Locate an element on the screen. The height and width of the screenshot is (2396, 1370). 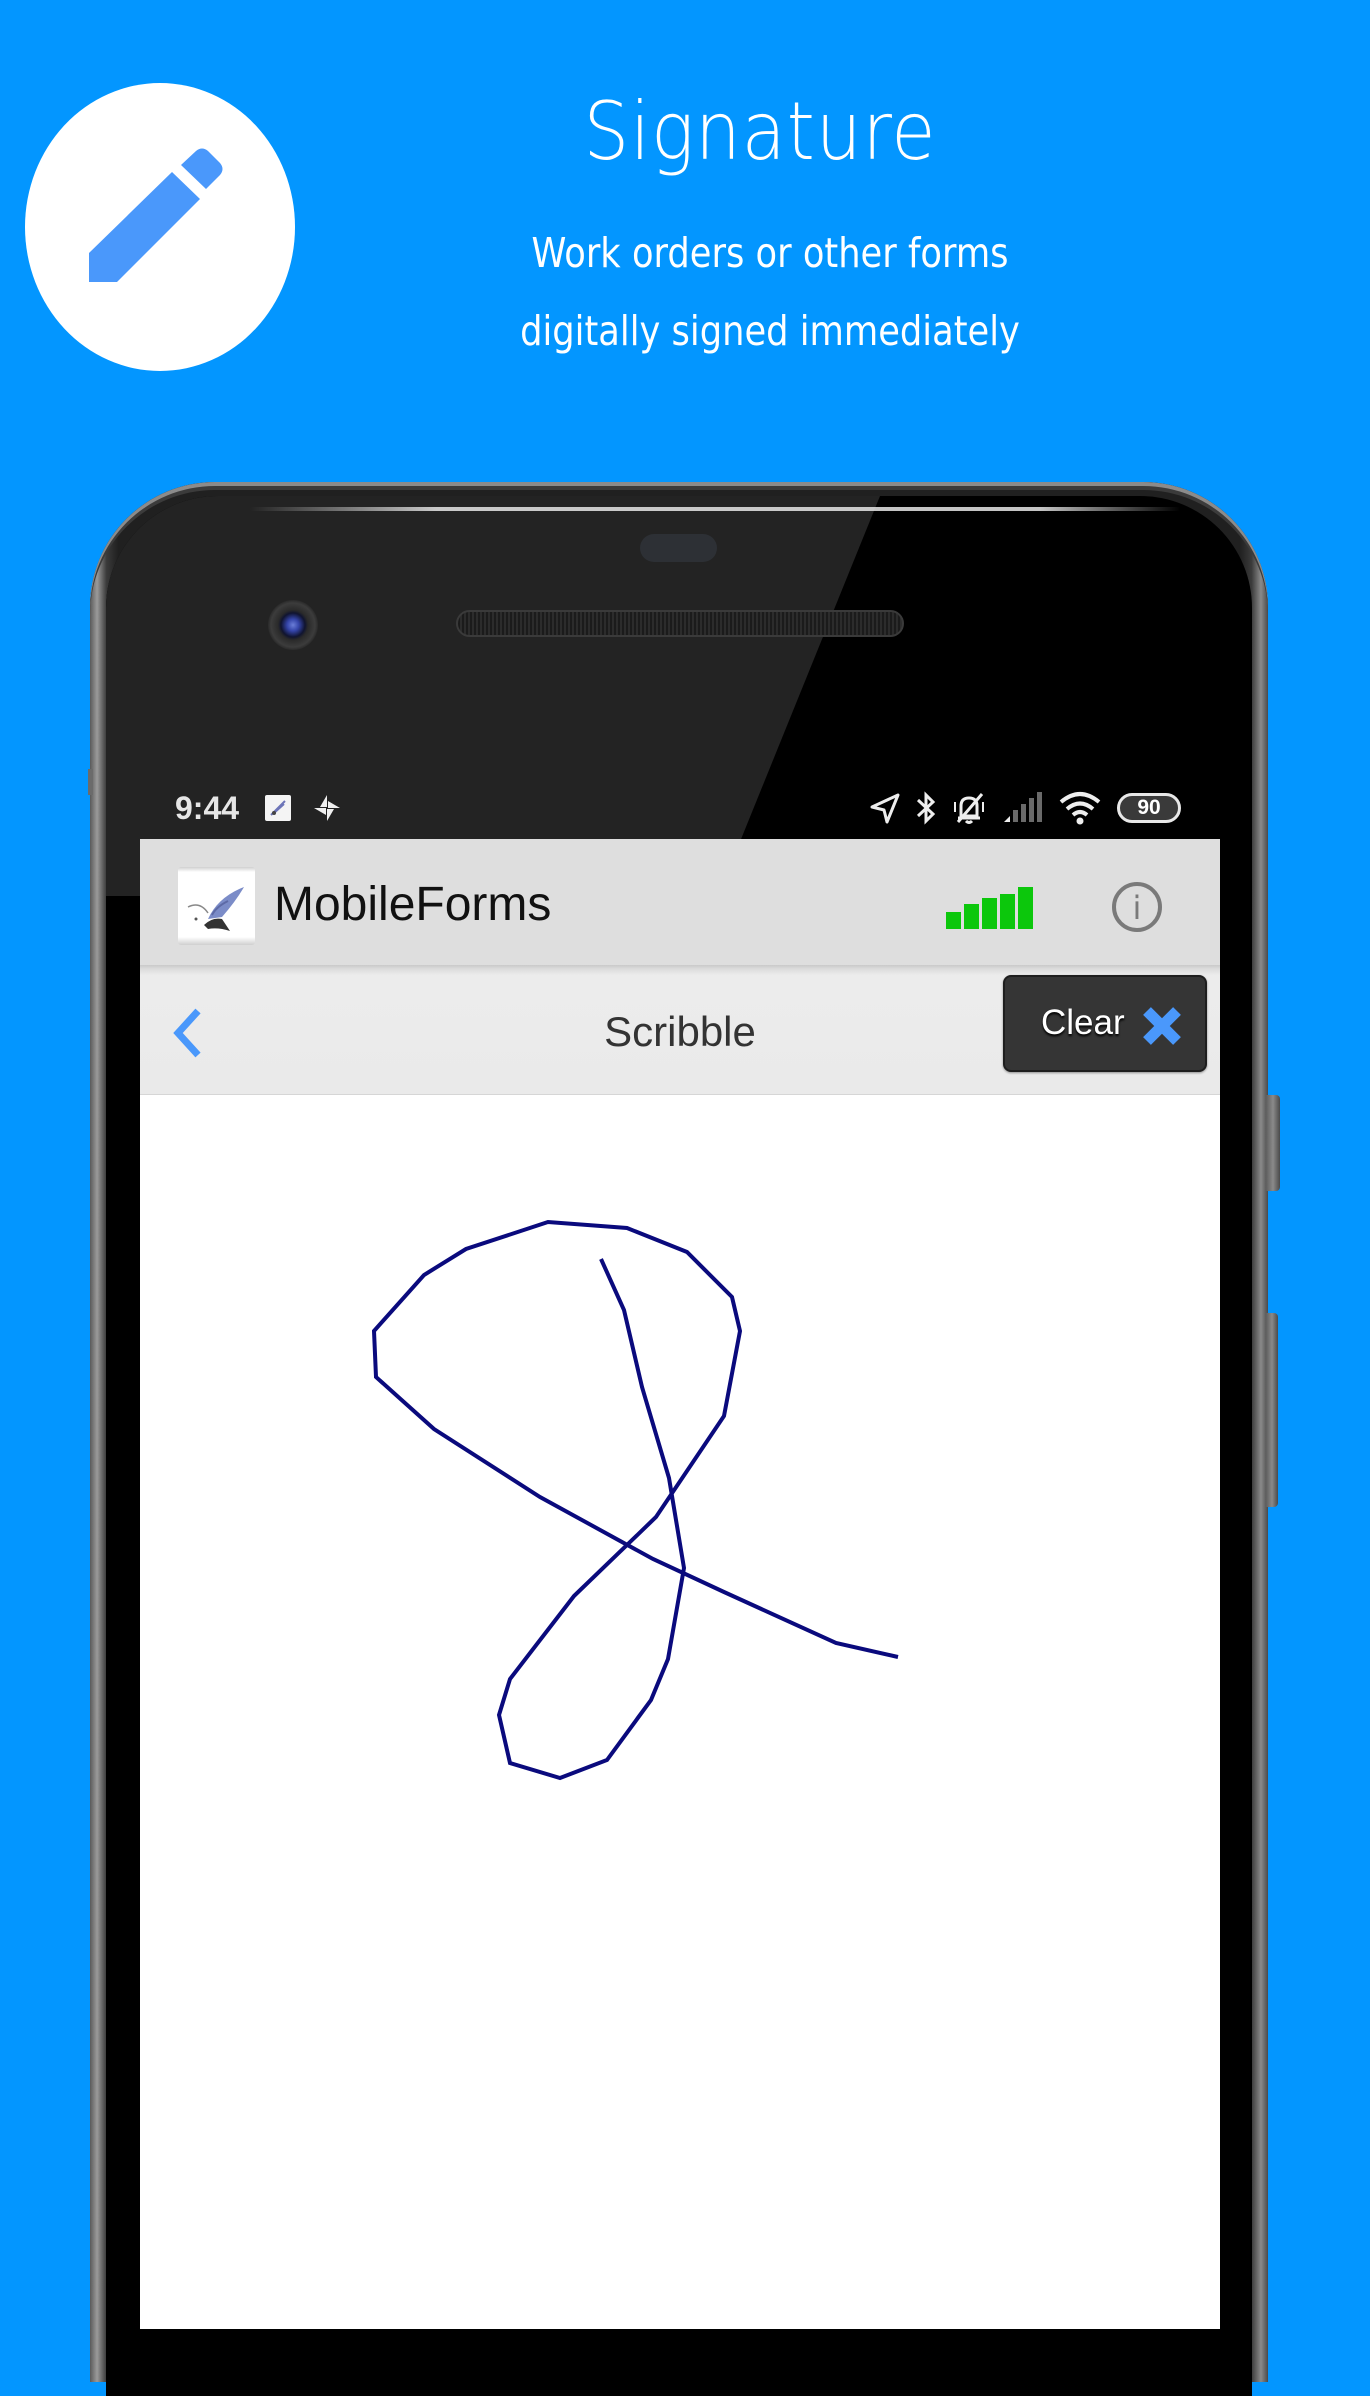
close-x-icon is located at coordinates (1162, 1026).